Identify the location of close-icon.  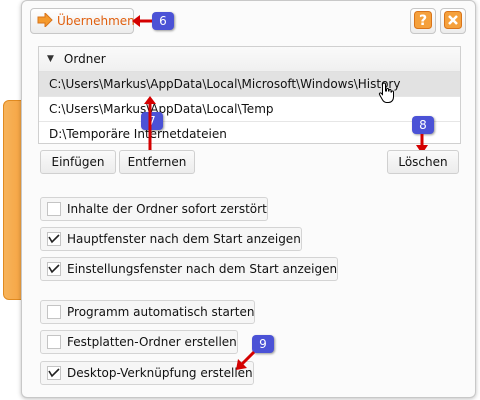
(453, 21).